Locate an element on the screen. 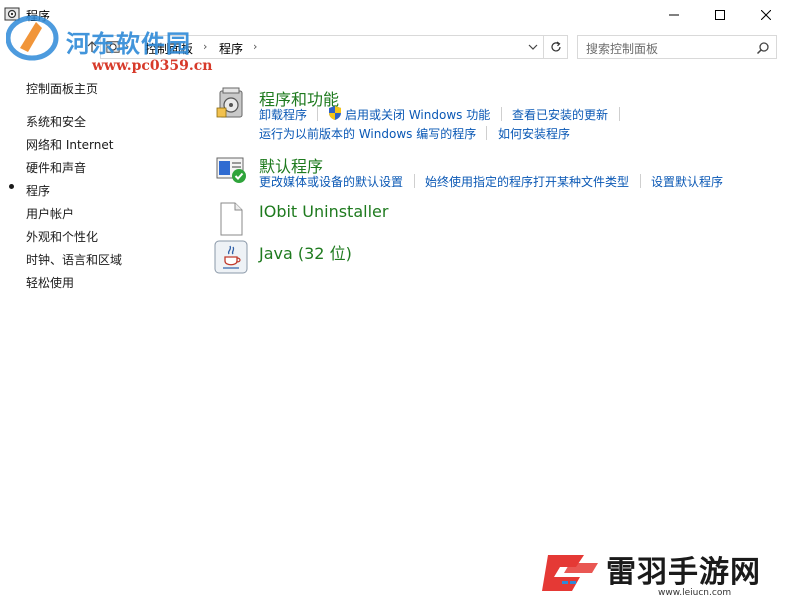  minimize-icon is located at coordinates (674, 15).